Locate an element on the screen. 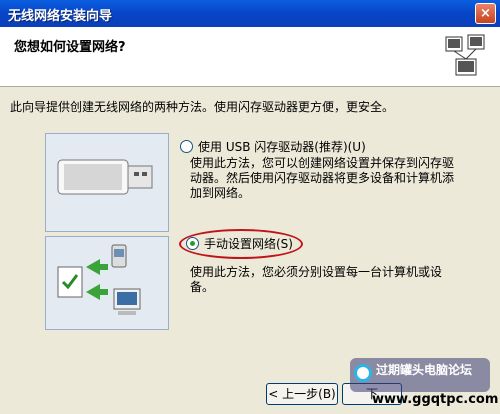 The width and height of the screenshot is (500, 414). manual-radio is located at coordinates (192, 243).